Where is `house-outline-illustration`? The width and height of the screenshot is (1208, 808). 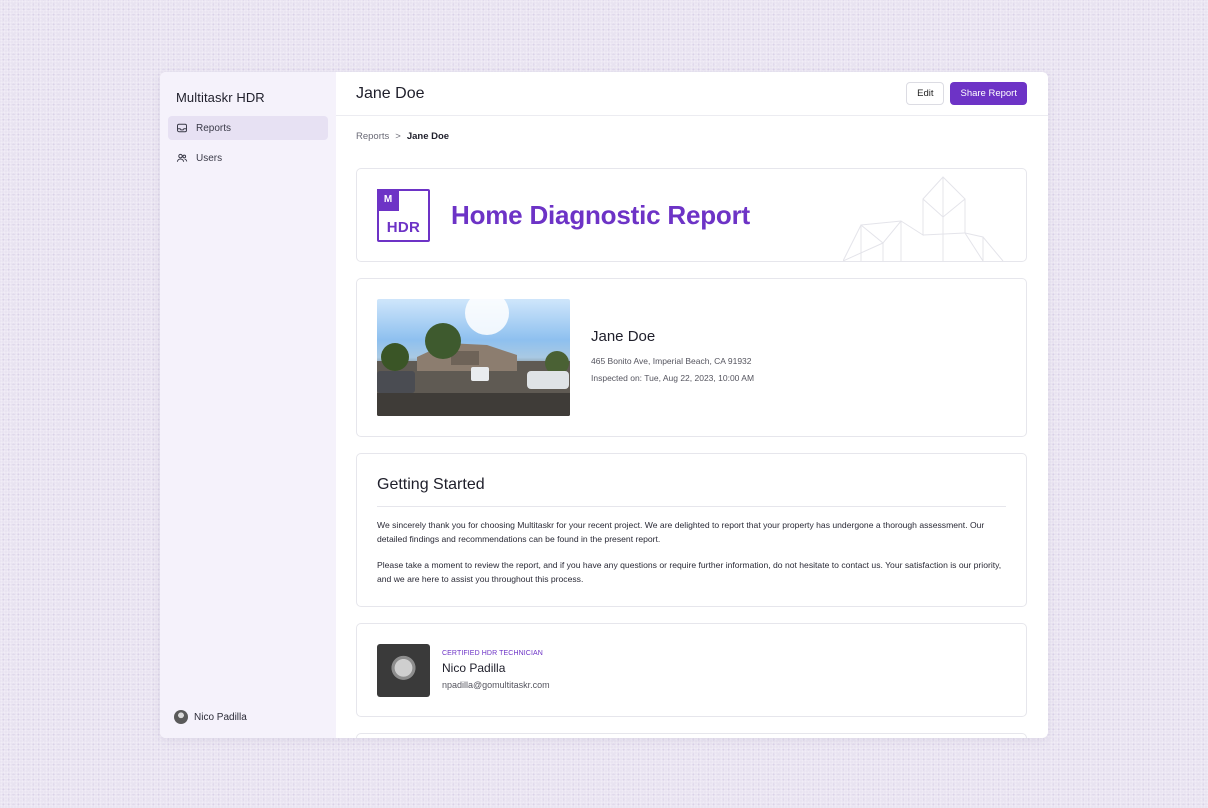
house-outline-illustration is located at coordinates (923, 218).